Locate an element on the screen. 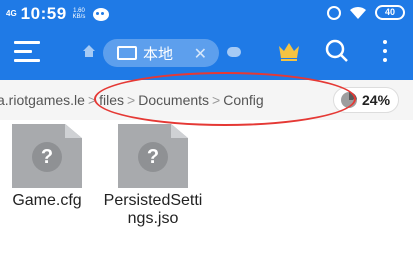  breadcrumb-item: files is located at coordinates (111, 100).